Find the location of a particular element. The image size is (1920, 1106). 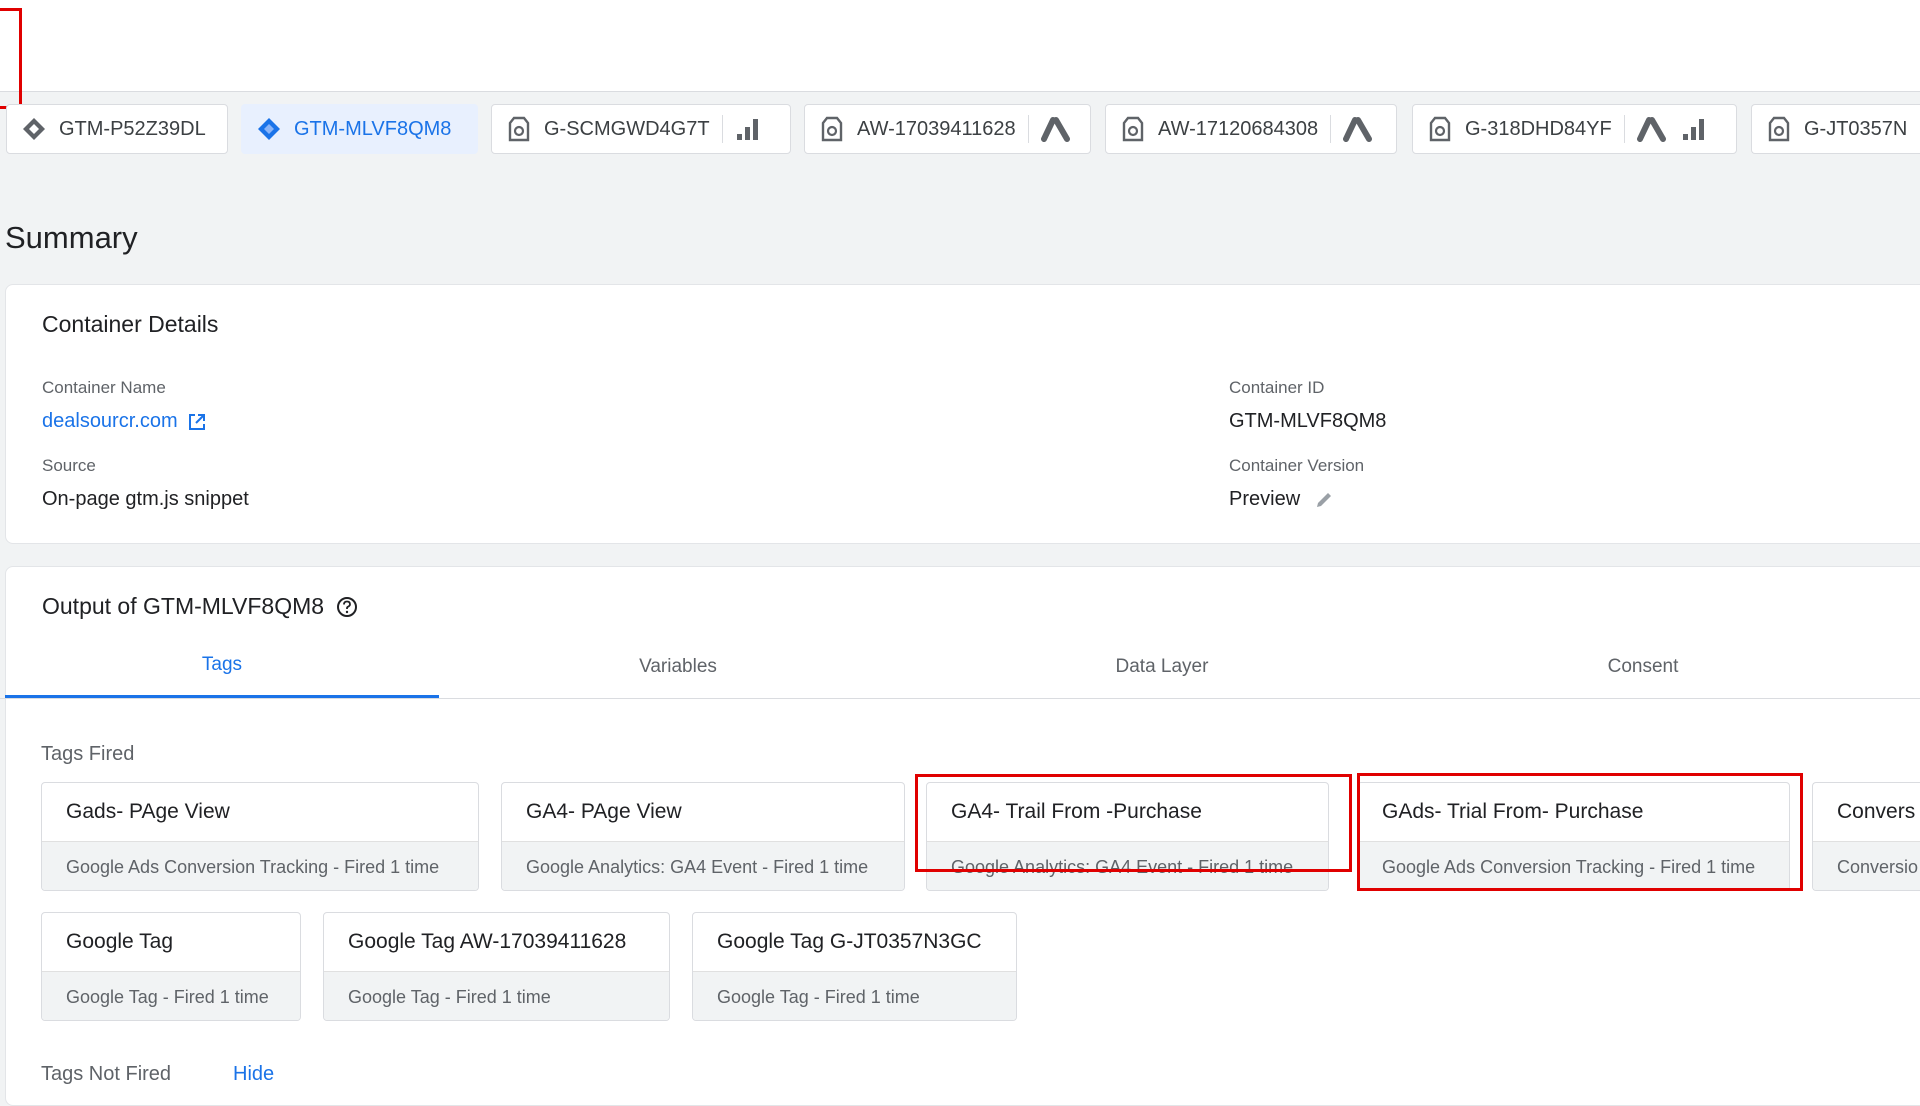

tag-name: Convers is located at coordinates (1866, 812).